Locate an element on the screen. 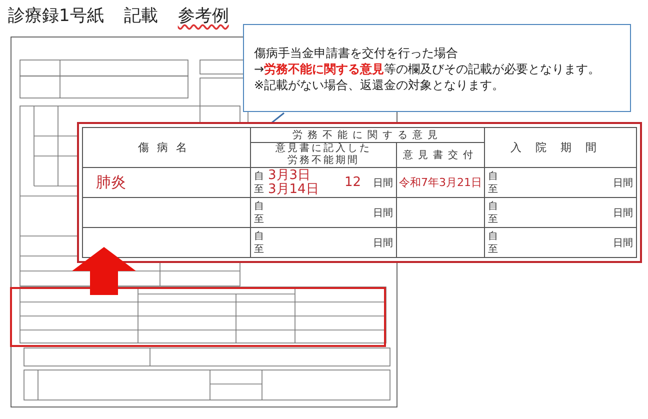 This screenshot has height=419, width=648. up-arrow-icon is located at coordinates (104, 271).